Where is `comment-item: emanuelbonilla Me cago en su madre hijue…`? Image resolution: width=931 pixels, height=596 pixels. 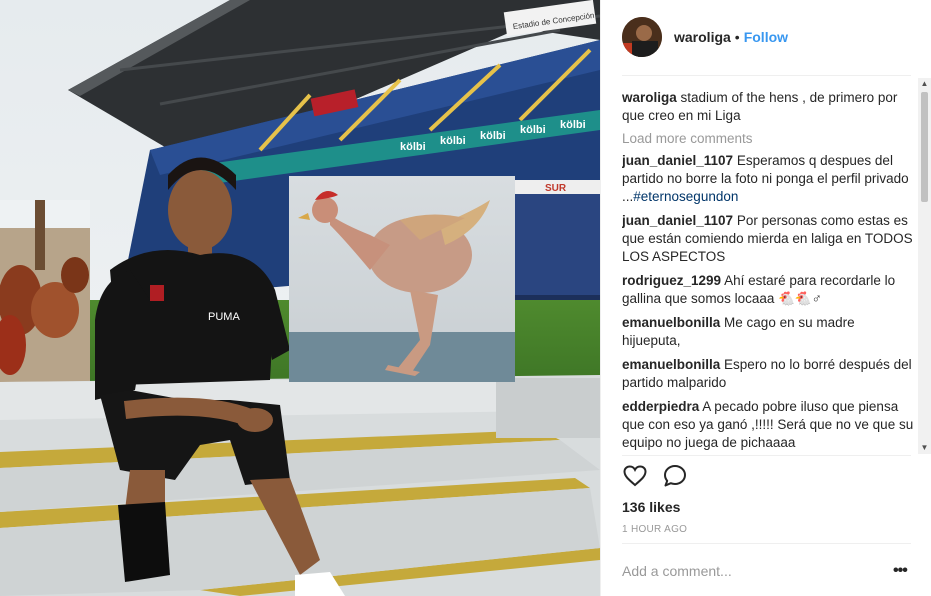 comment-item: emanuelbonilla Me cago en su madre hijue… is located at coordinates (769, 332).